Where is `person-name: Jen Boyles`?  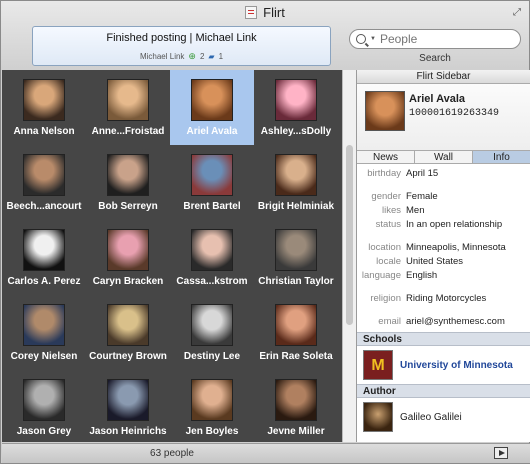 person-name: Jen Boyles is located at coordinates (212, 431).